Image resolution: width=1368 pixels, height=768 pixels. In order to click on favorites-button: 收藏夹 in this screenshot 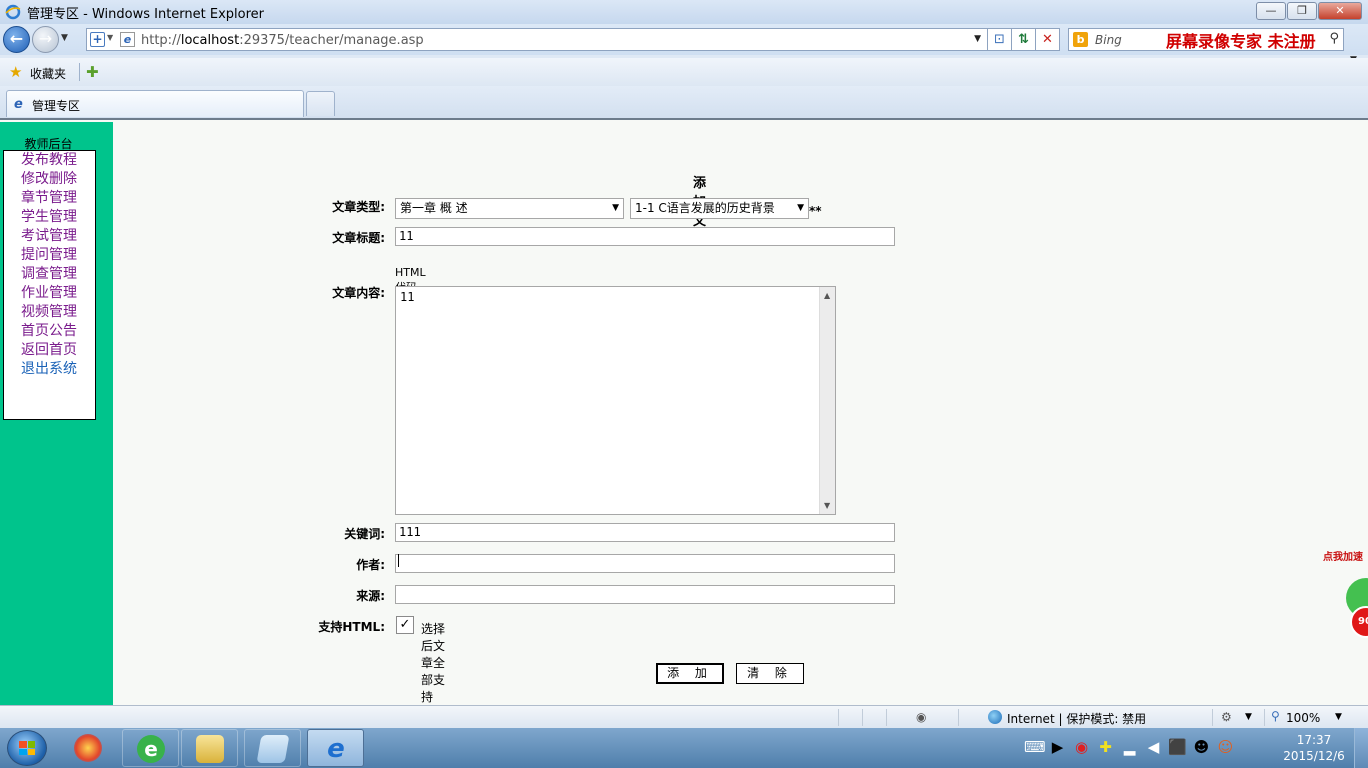, I will do `click(48, 73)`.